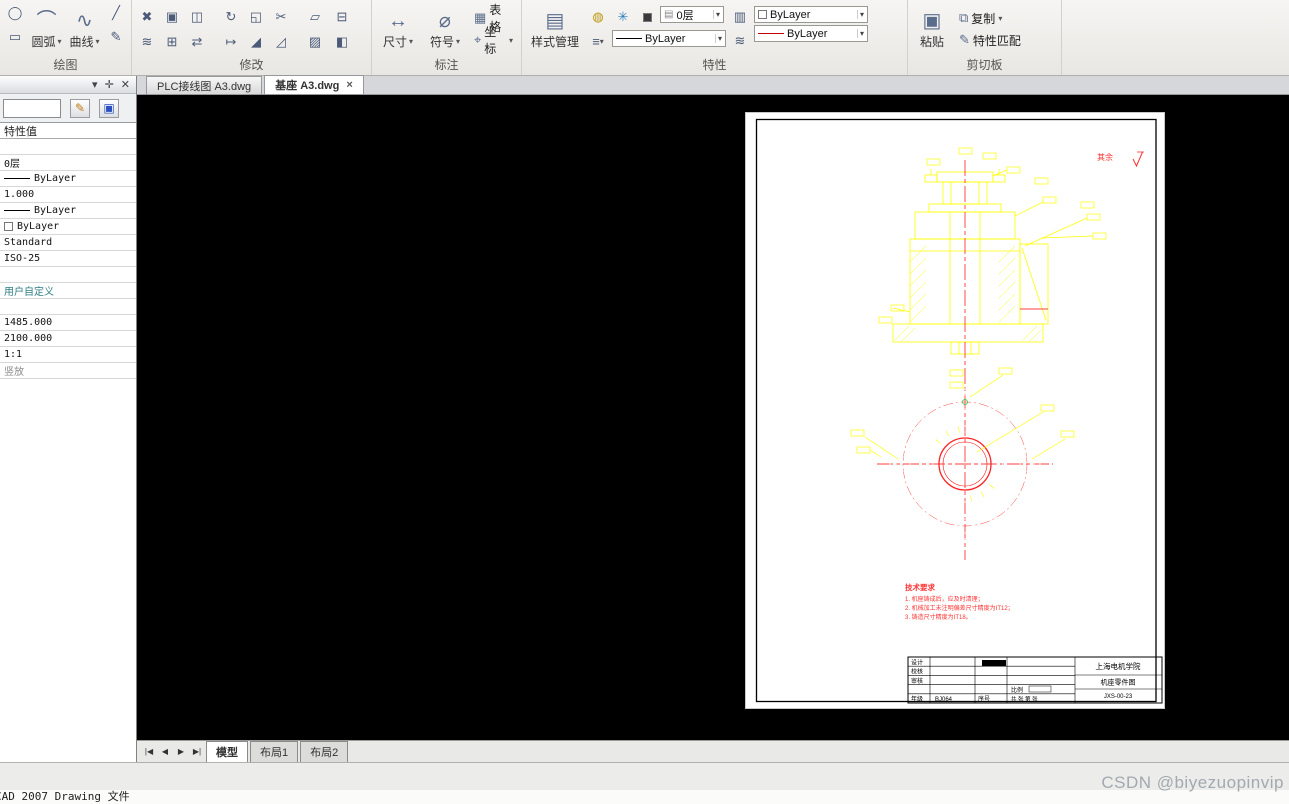 The width and height of the screenshot is (1289, 804). Describe the element at coordinates (315, 17) in the screenshot. I see `stretch-icon: ▱` at that location.